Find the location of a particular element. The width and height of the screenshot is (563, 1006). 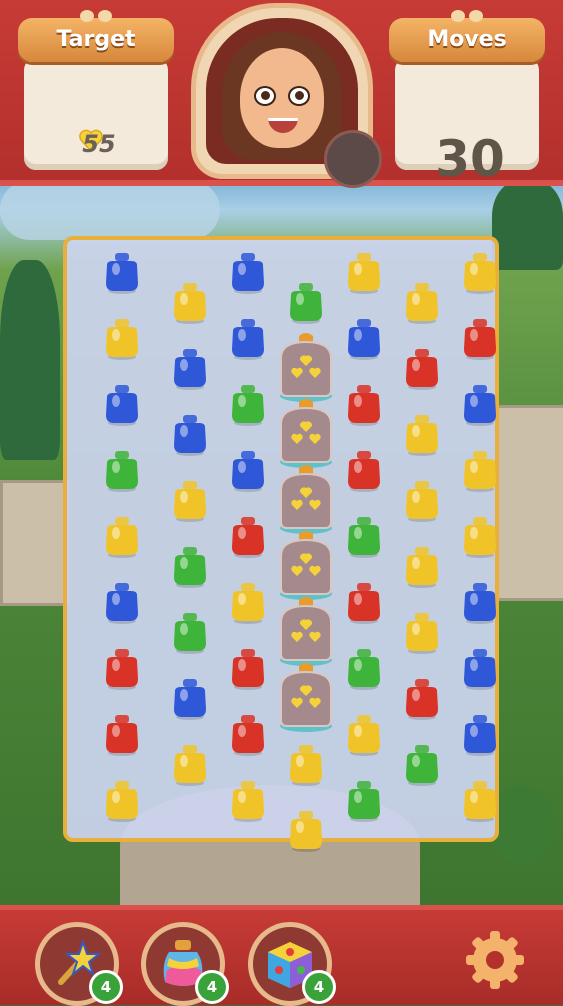

booster-cube-button: 4 is located at coordinates (292, 964).